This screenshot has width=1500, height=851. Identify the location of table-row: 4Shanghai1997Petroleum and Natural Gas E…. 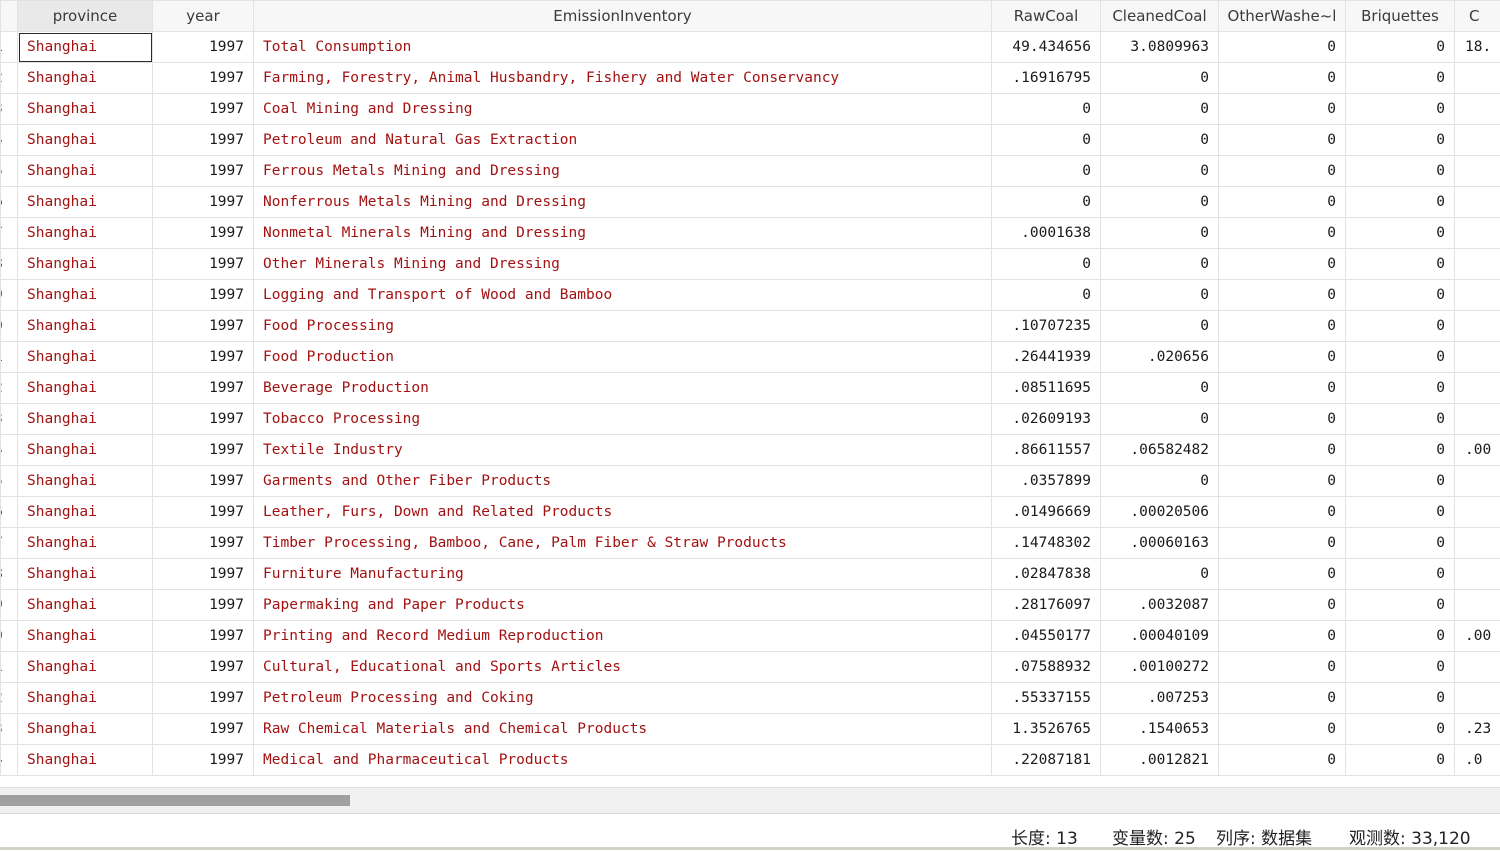
(750, 140).